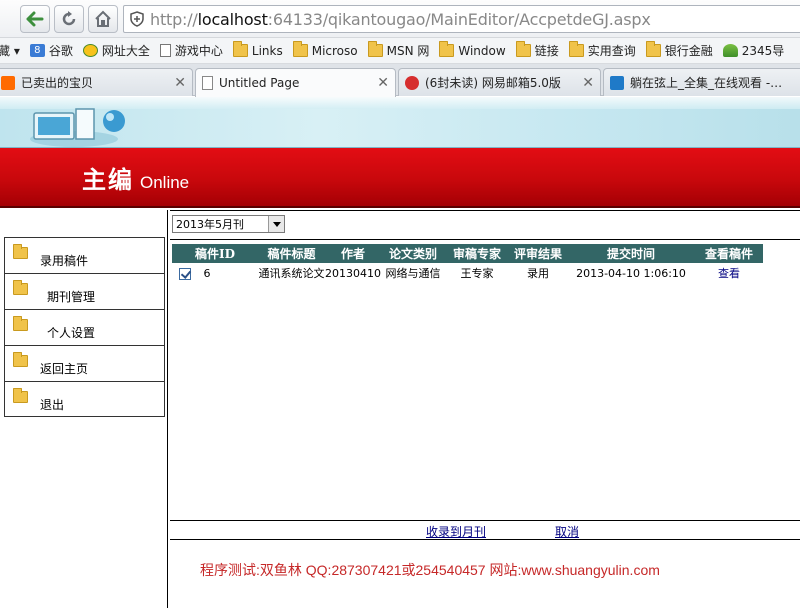 Image resolution: width=800 pixels, height=608 pixels. What do you see at coordinates (538, 273) in the screenshot?
I see `result-cell: 录用` at bounding box center [538, 273].